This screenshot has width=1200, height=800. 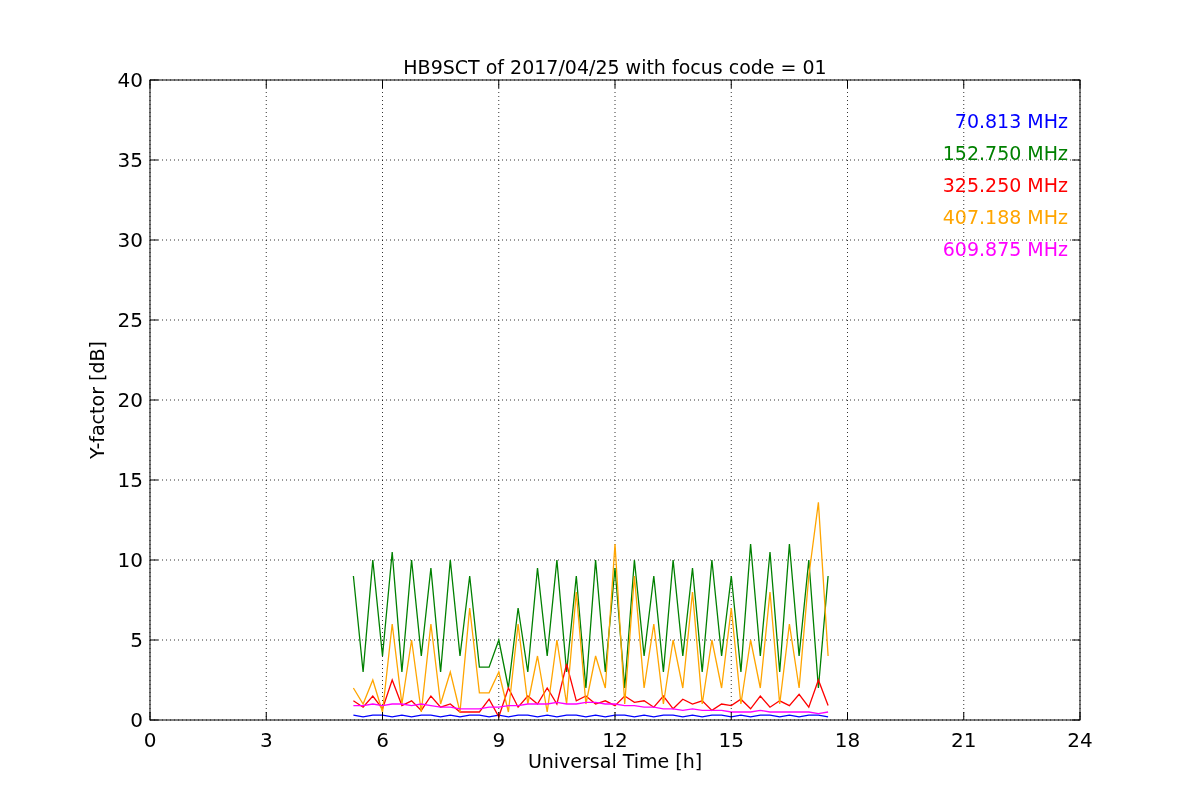 What do you see at coordinates (731, 740) in the screenshot?
I see `x-tick-label: 15` at bounding box center [731, 740].